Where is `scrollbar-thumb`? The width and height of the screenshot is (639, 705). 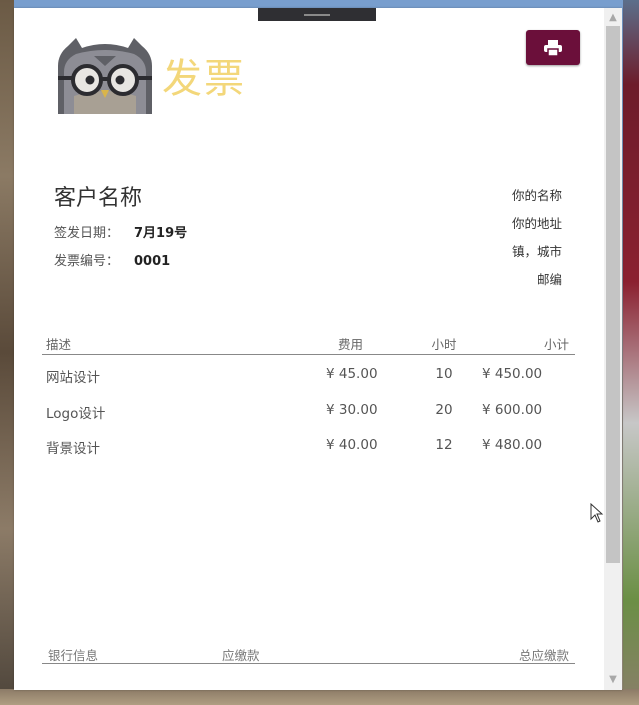
scrollbar-thumb is located at coordinates (613, 294).